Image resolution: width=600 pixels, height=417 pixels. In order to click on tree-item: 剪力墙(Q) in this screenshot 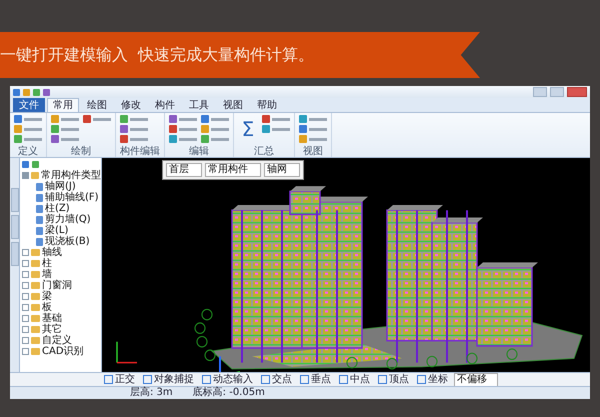, I will do `click(68, 219)`.